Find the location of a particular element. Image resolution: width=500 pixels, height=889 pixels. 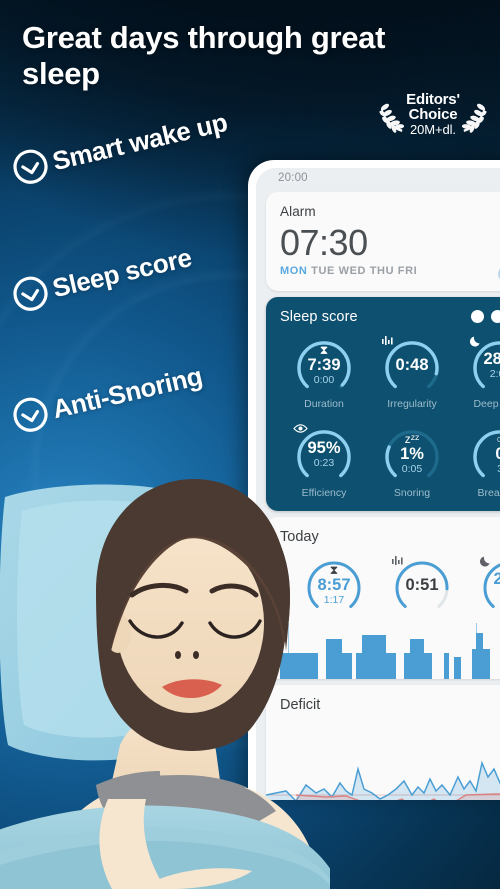

alarm-day-tue: TUE is located at coordinates (323, 271).